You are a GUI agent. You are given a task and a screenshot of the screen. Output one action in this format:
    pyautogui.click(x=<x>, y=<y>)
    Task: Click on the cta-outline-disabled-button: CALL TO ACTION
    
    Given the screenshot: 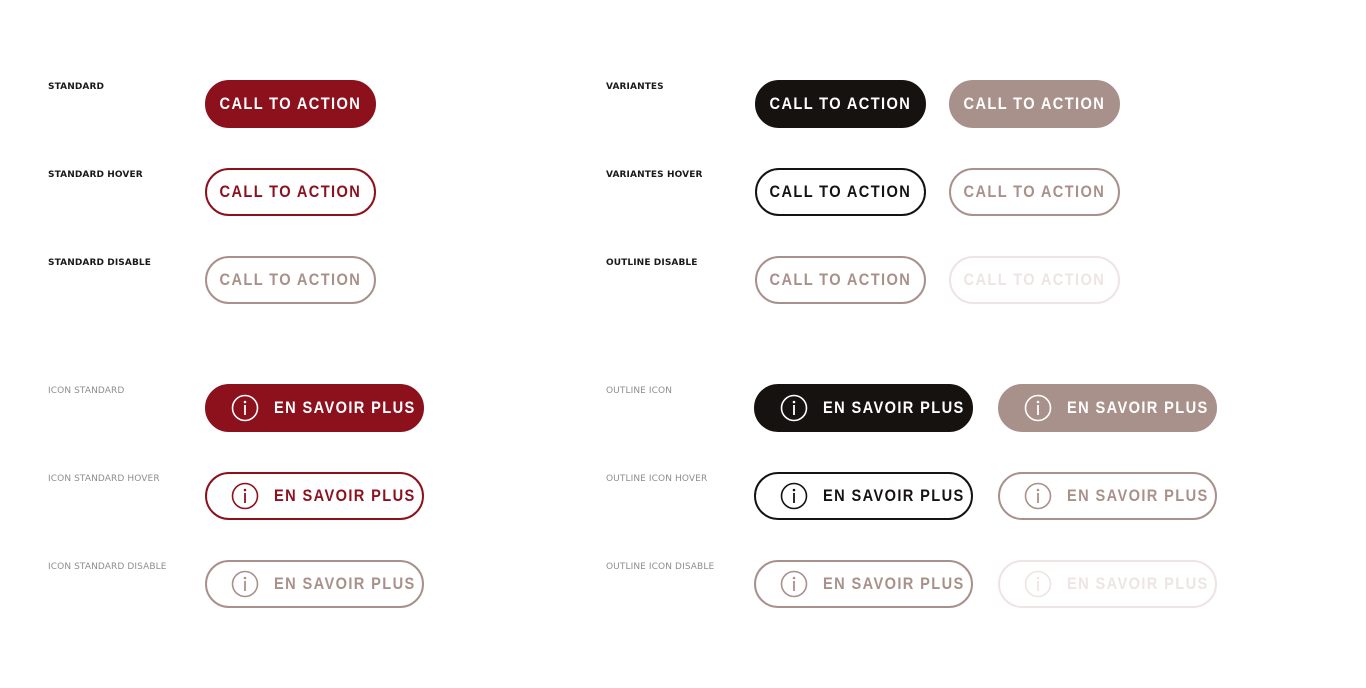 What is the action you would take?
    pyautogui.click(x=840, y=280)
    